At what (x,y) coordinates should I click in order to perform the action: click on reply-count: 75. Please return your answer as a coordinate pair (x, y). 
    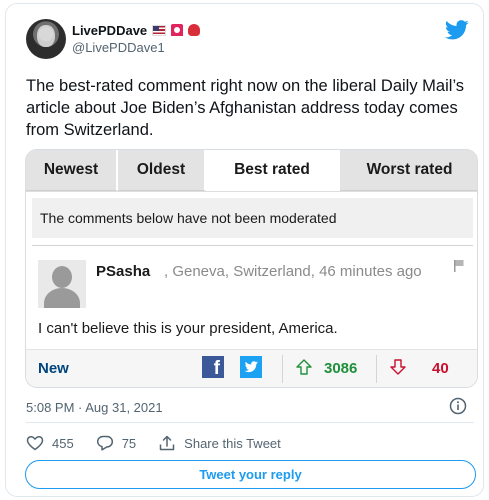
    Looking at the image, I should click on (129, 443).